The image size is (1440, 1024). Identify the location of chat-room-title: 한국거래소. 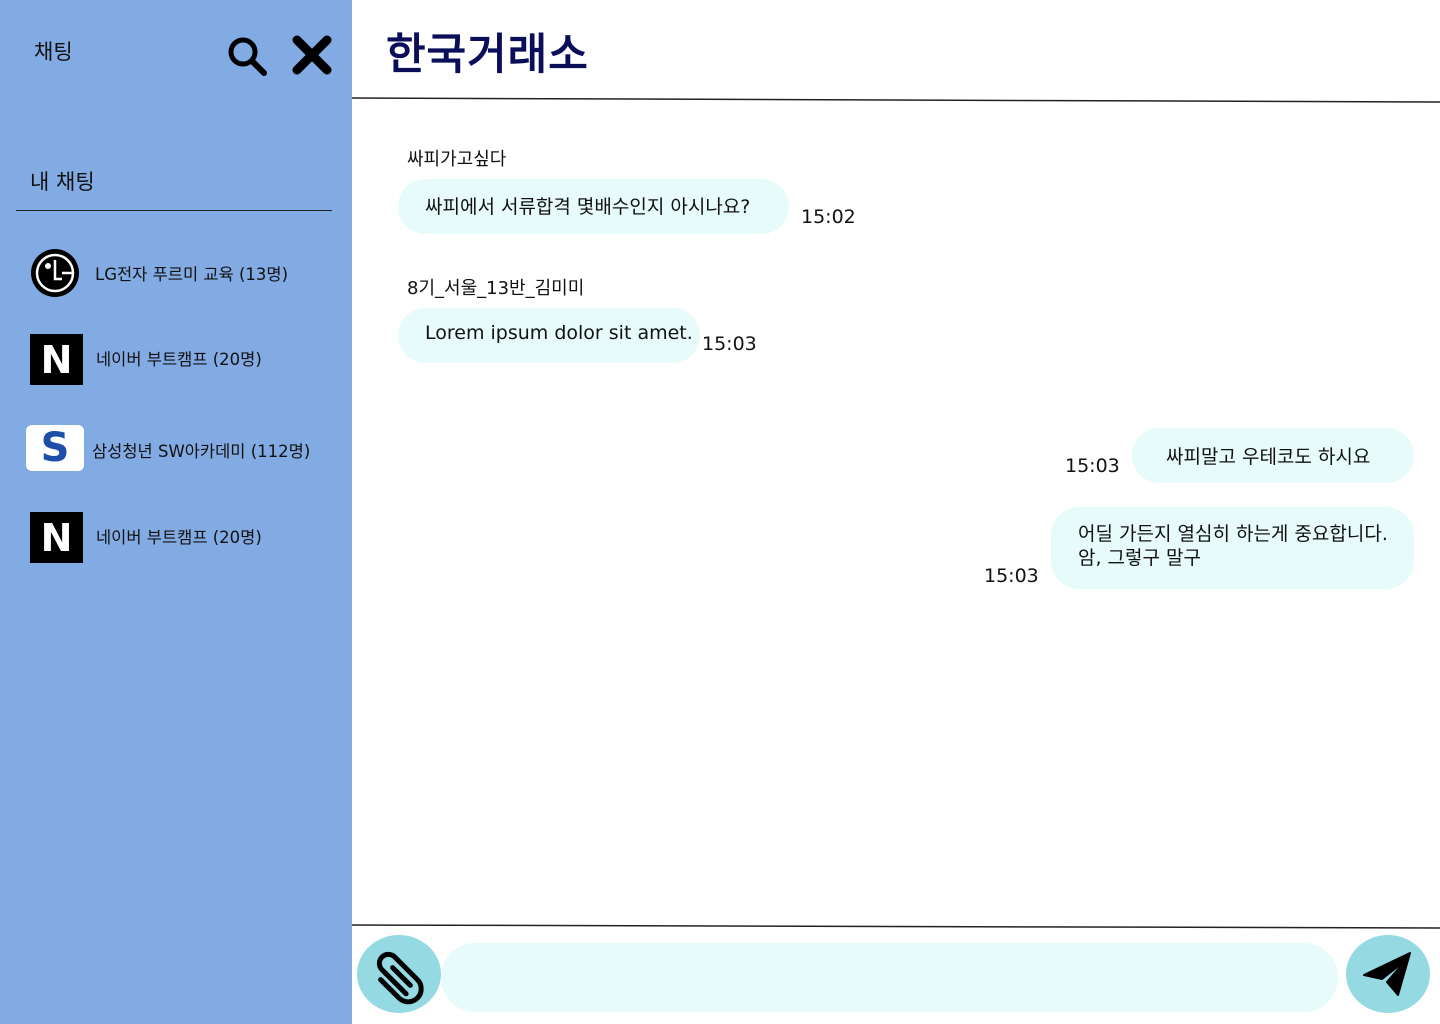
(487, 55).